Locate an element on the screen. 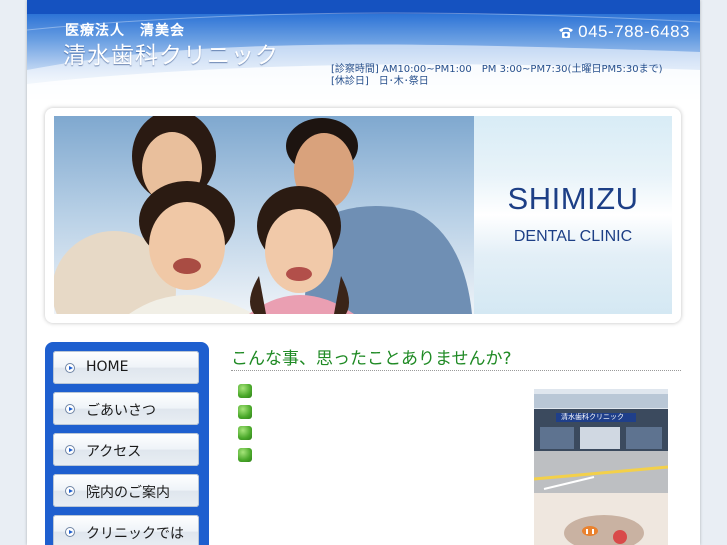 The image size is (727, 545). nav-item-home: HOME is located at coordinates (126, 367).